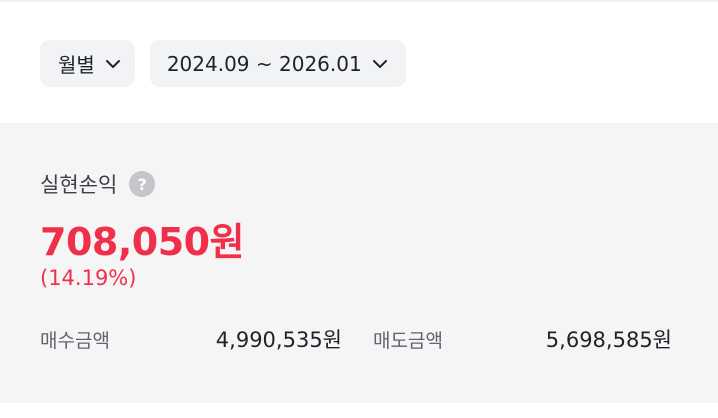 The height and width of the screenshot is (418, 718). What do you see at coordinates (278, 340) in the screenshot?
I see `buy-amount-value: 4,990,535원` at bounding box center [278, 340].